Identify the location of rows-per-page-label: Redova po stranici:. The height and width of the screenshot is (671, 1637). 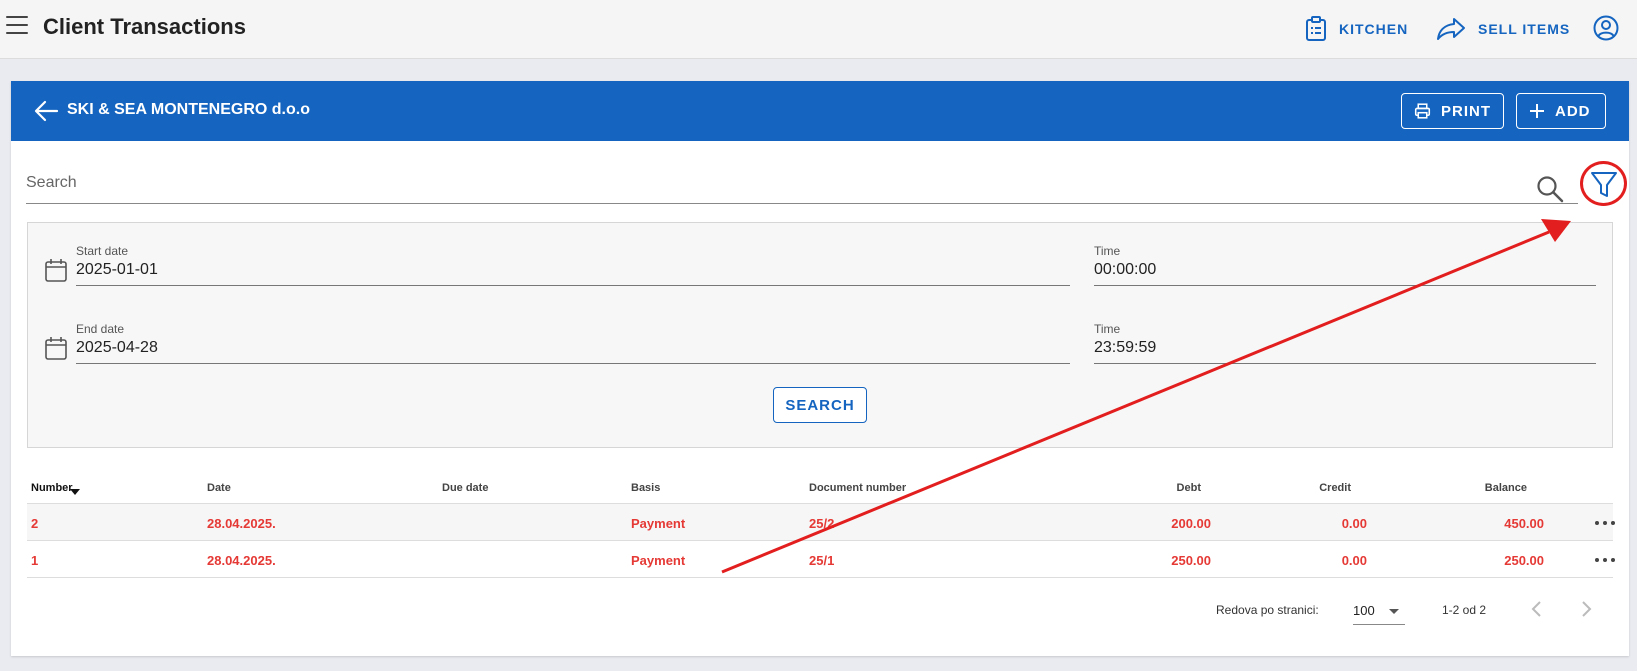
(1267, 610).